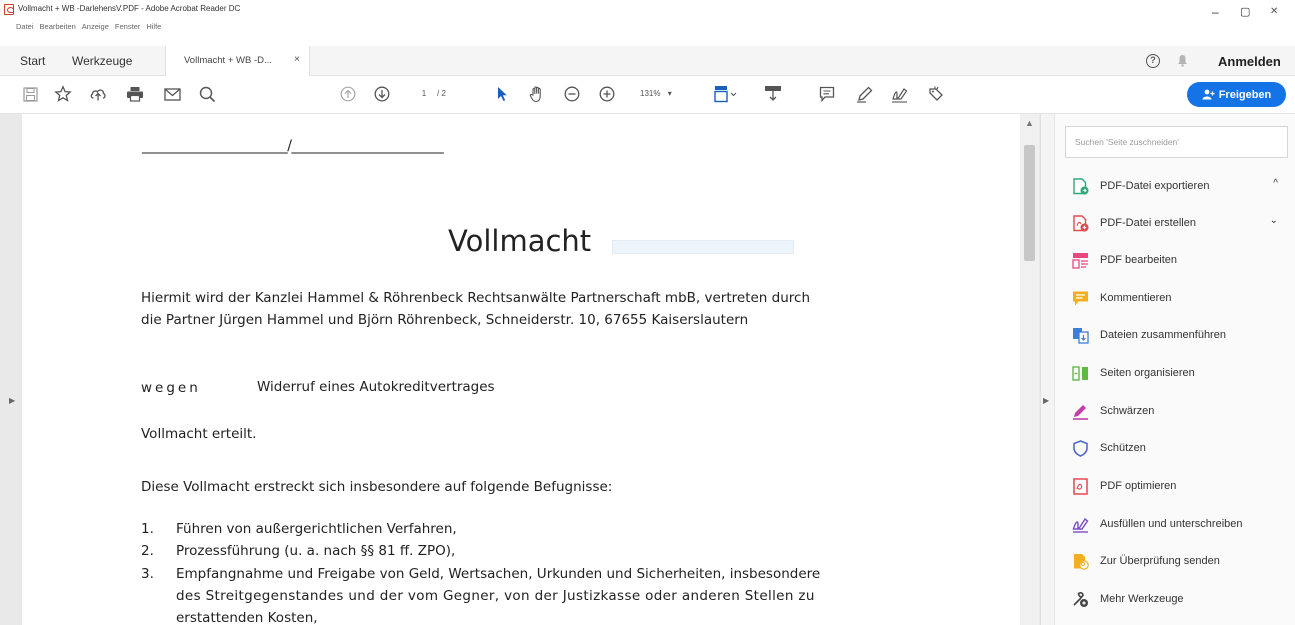 The image size is (1295, 625). What do you see at coordinates (147, 574) in the screenshot?
I see `list-item-number: 3.` at bounding box center [147, 574].